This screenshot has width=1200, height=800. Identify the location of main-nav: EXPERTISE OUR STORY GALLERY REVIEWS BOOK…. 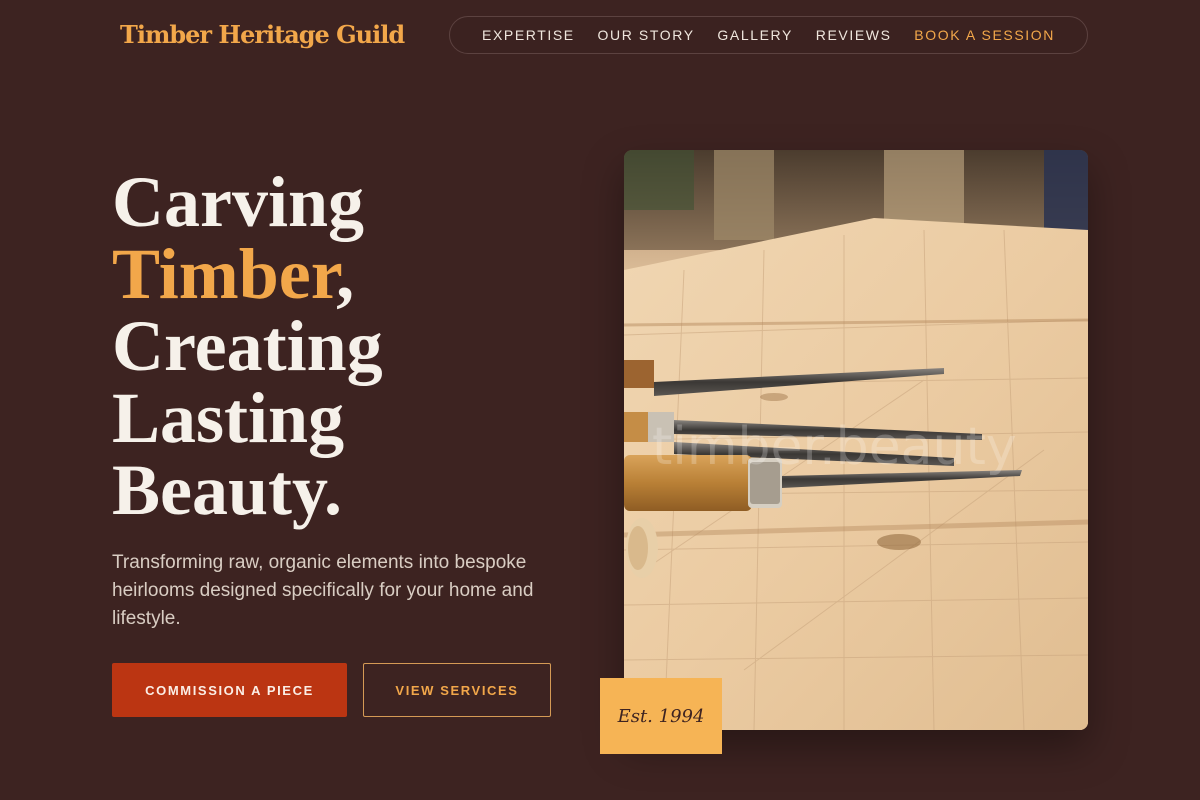
(768, 35).